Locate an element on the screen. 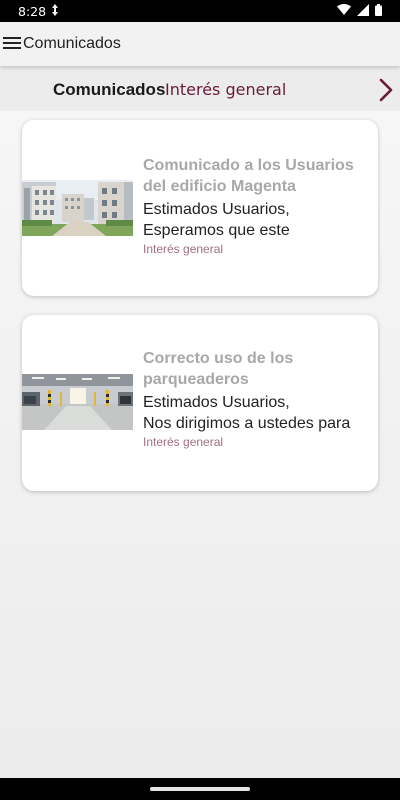 The height and width of the screenshot is (800, 400). chevron-right-icon is located at coordinates (386, 90).